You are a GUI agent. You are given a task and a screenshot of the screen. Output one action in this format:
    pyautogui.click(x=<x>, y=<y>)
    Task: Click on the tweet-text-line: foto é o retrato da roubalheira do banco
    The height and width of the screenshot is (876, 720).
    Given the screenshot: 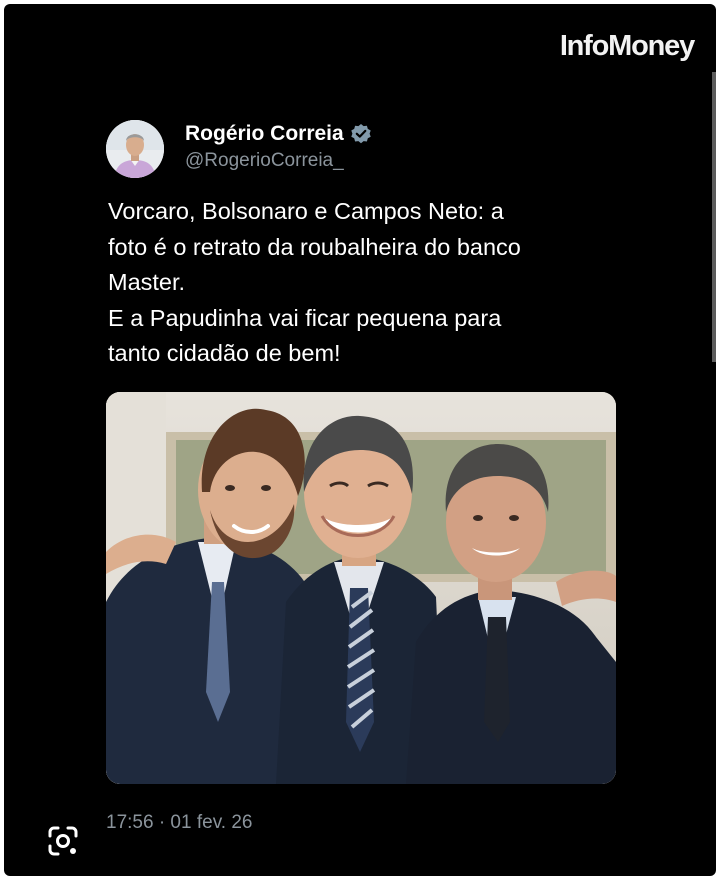 What is the action you would take?
    pyautogui.click(x=314, y=246)
    